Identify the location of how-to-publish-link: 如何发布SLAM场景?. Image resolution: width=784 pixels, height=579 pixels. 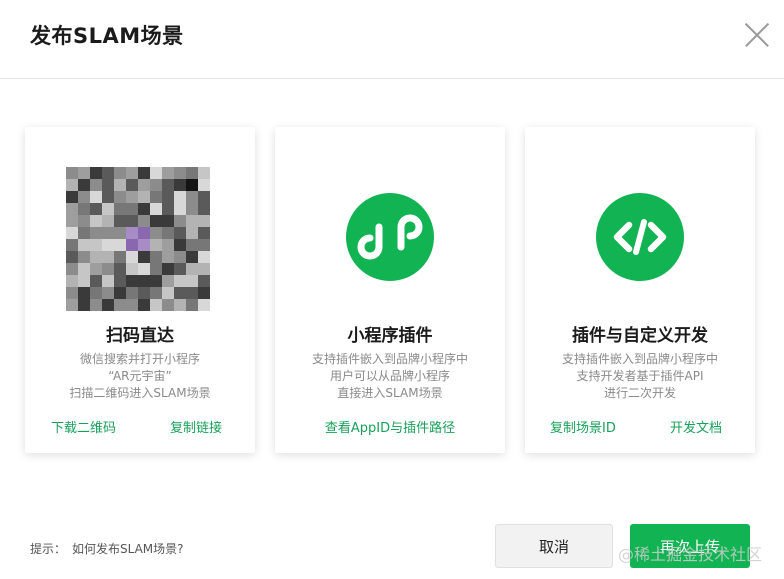
(128, 548).